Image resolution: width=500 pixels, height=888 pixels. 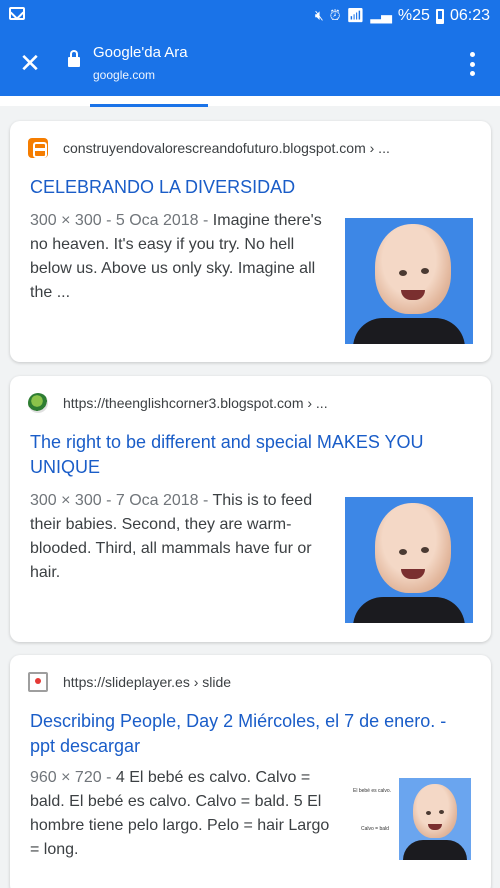 I want to click on alarm-icon: ⏰︎, so click(x=335, y=16).